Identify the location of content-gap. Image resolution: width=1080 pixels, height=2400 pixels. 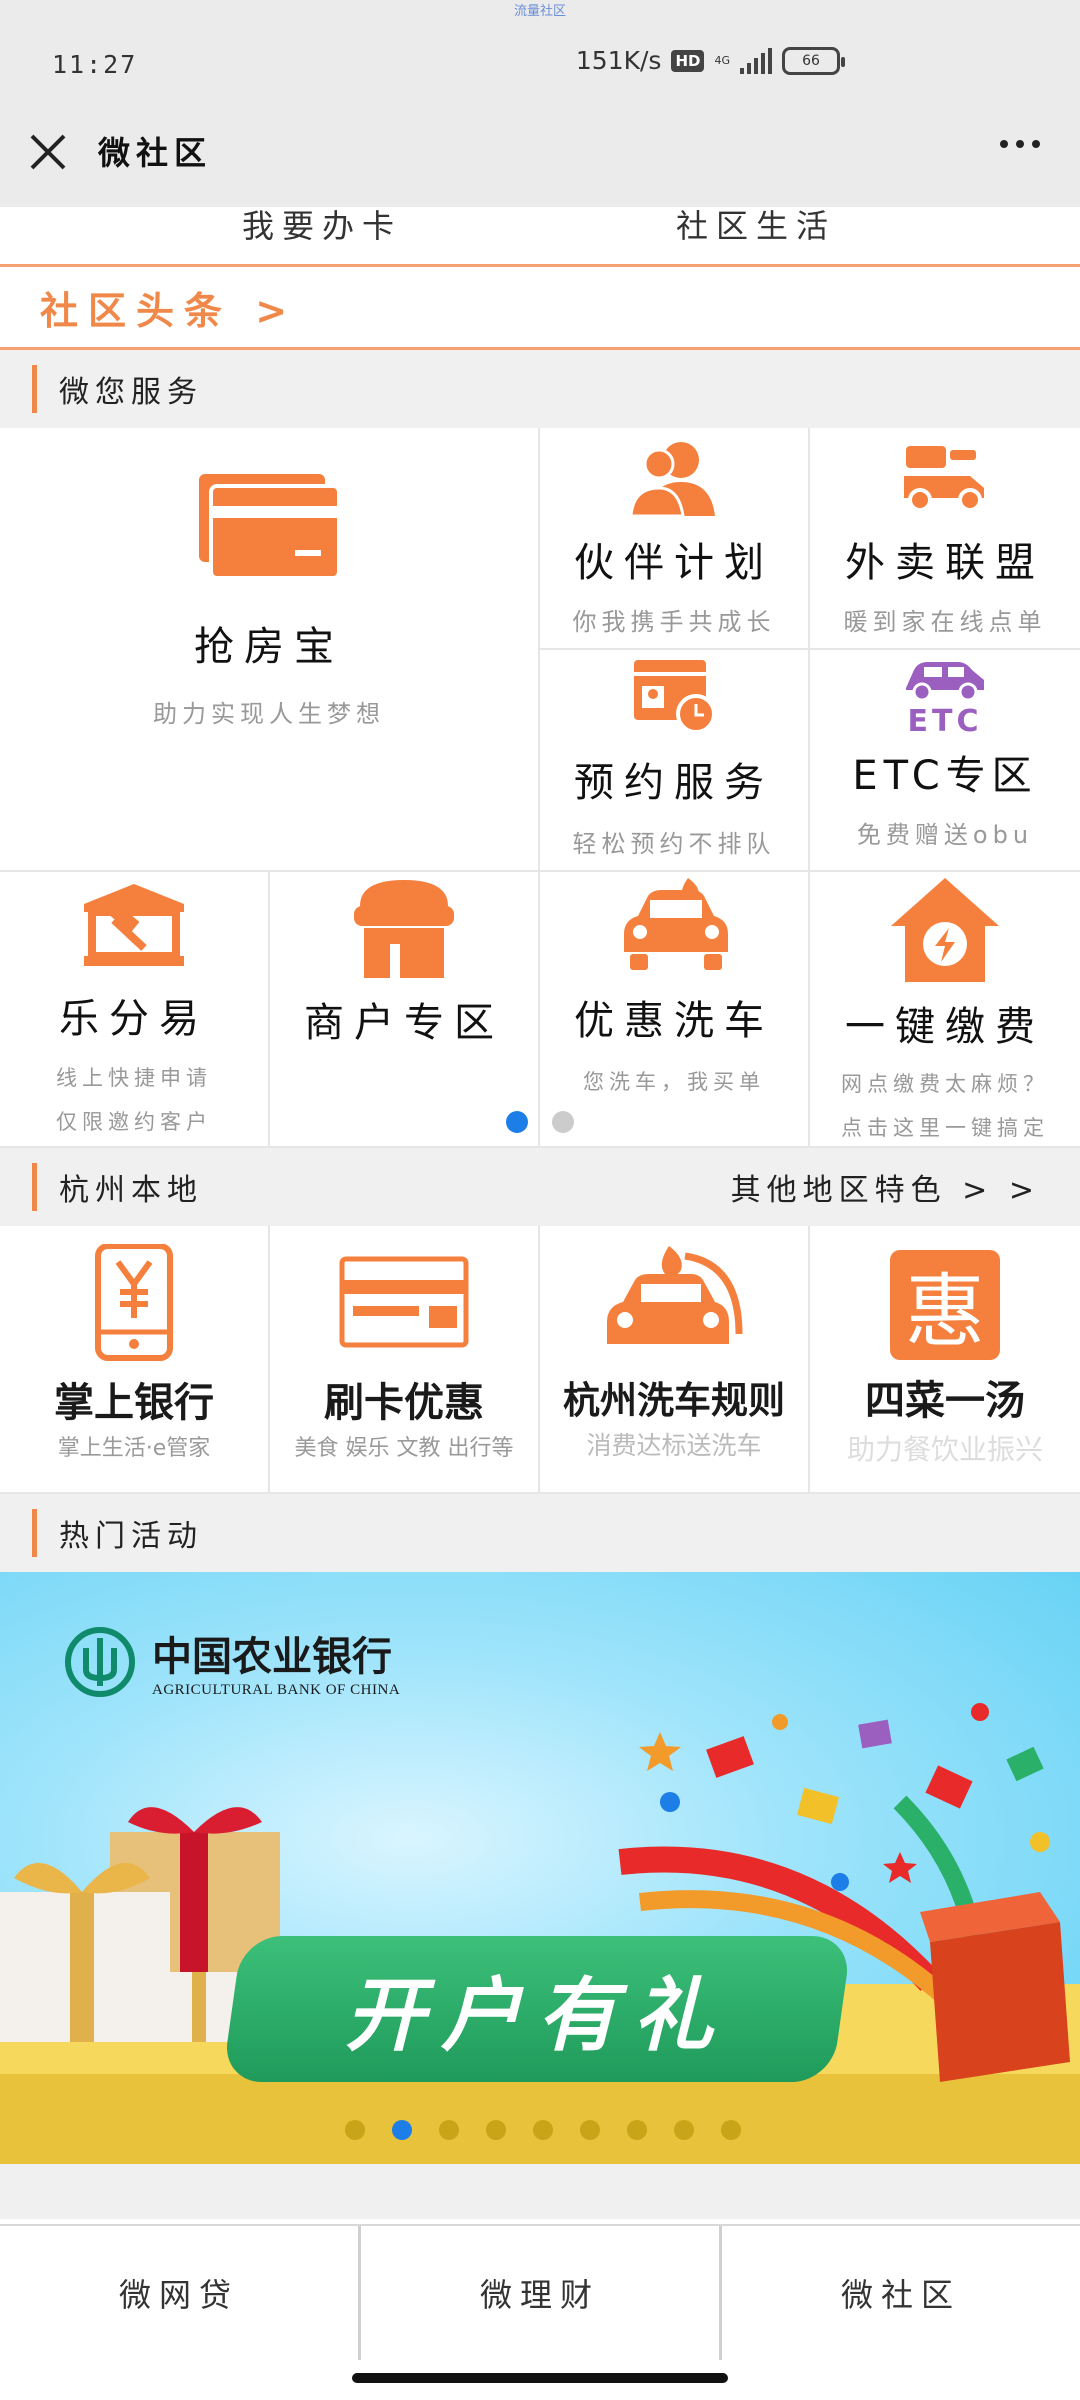
(540, 2191).